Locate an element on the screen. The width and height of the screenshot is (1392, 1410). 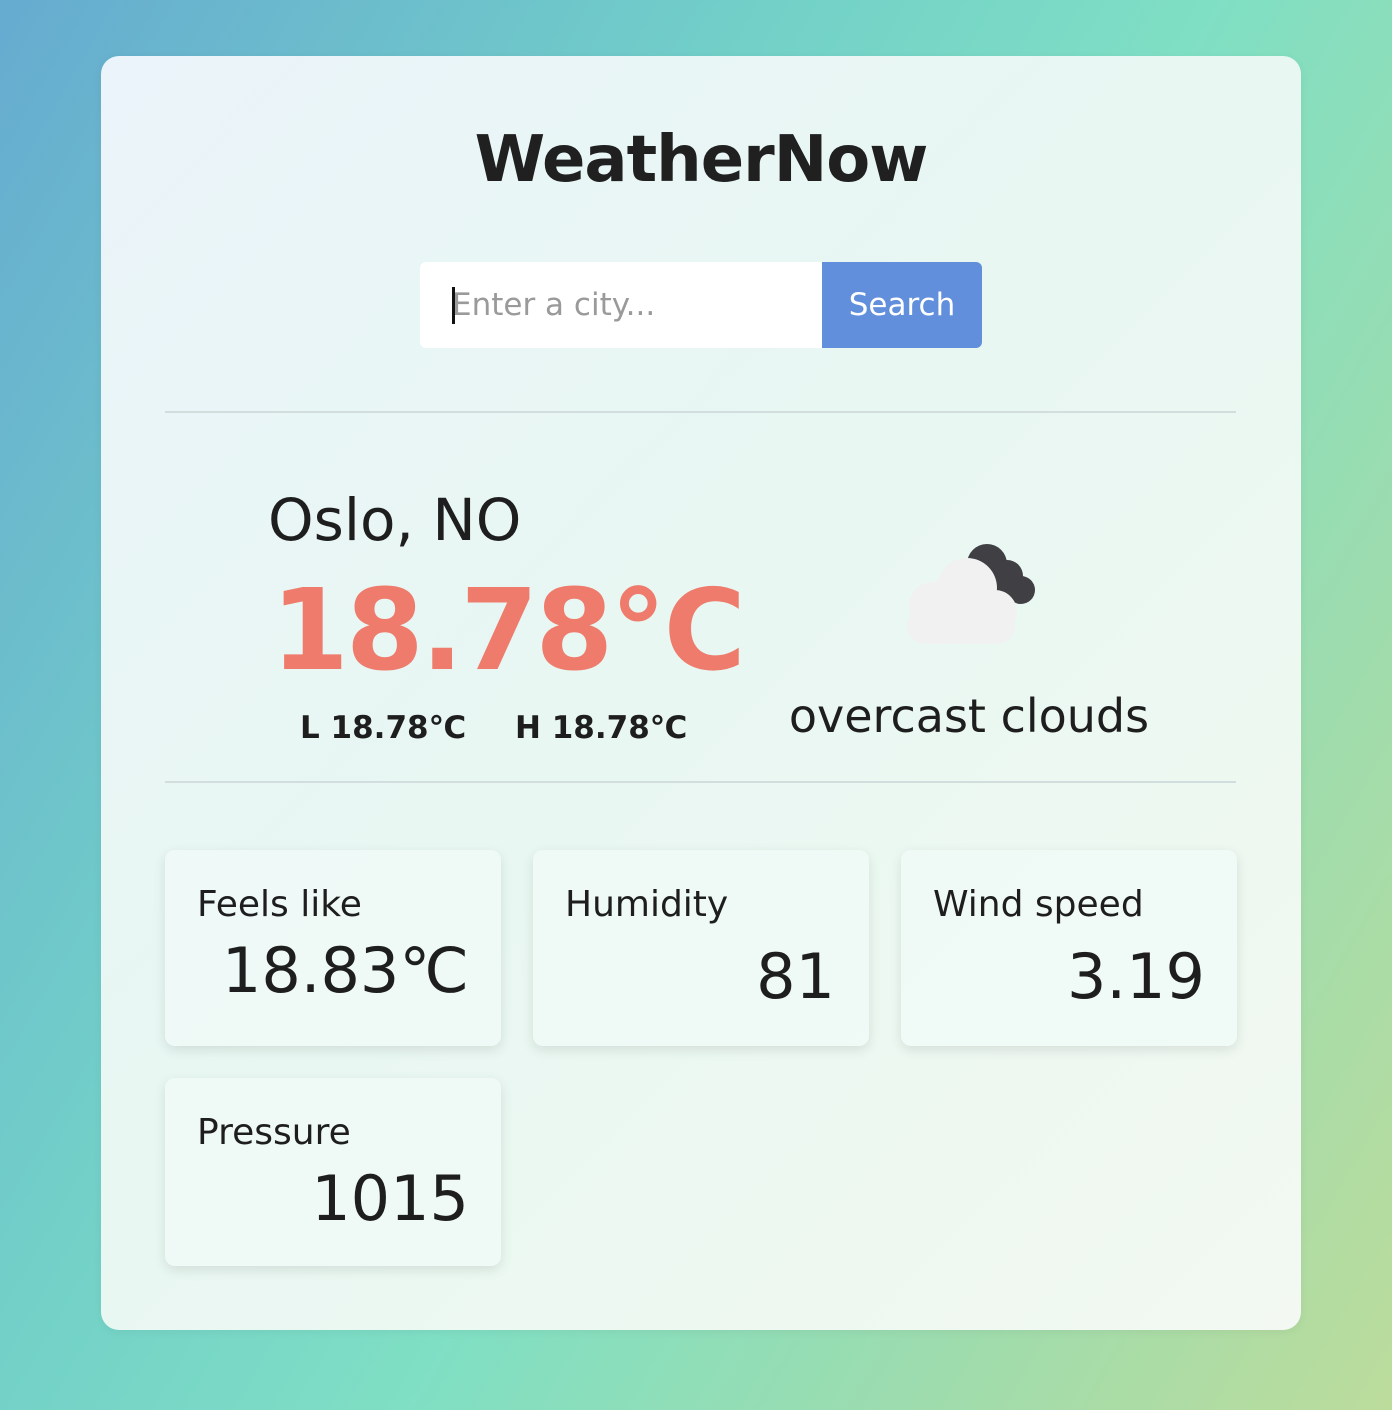
city-search-input is located at coordinates (621, 305).